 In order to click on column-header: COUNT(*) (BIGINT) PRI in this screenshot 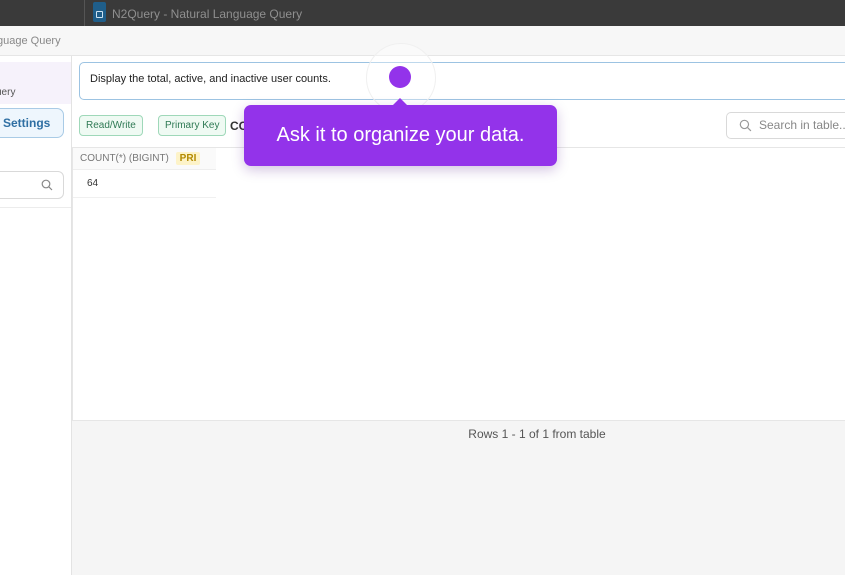, I will do `click(144, 159)`.